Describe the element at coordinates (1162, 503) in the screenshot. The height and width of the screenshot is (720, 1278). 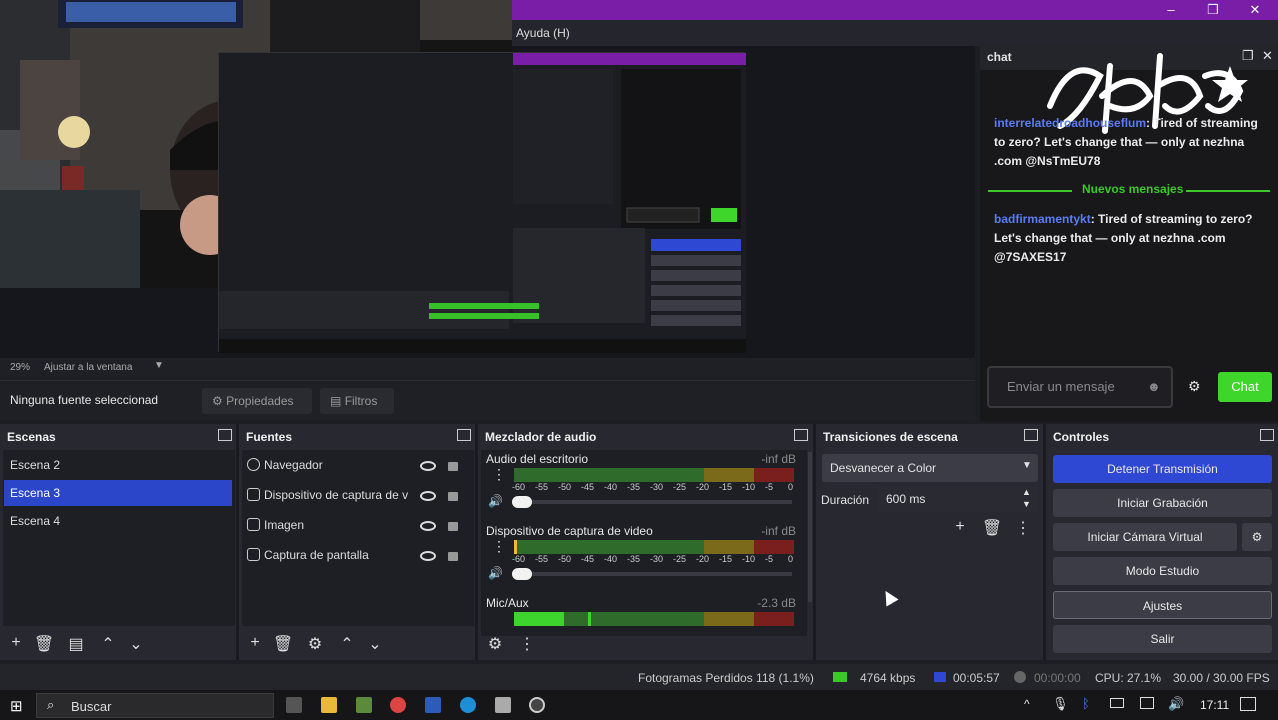
I see `start-recording-button: Iniciar Grabación` at that location.